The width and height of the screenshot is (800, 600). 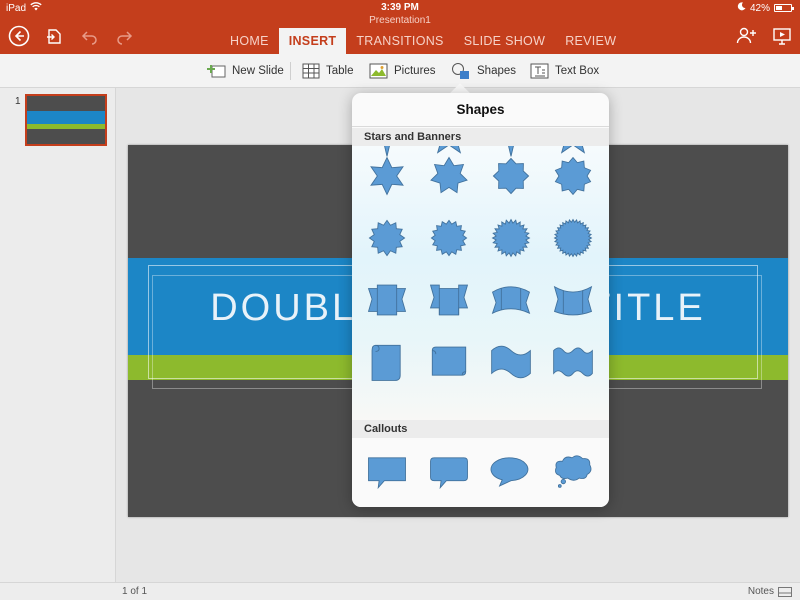 I want to click on oval-callout-icon, so click(x=509, y=472).